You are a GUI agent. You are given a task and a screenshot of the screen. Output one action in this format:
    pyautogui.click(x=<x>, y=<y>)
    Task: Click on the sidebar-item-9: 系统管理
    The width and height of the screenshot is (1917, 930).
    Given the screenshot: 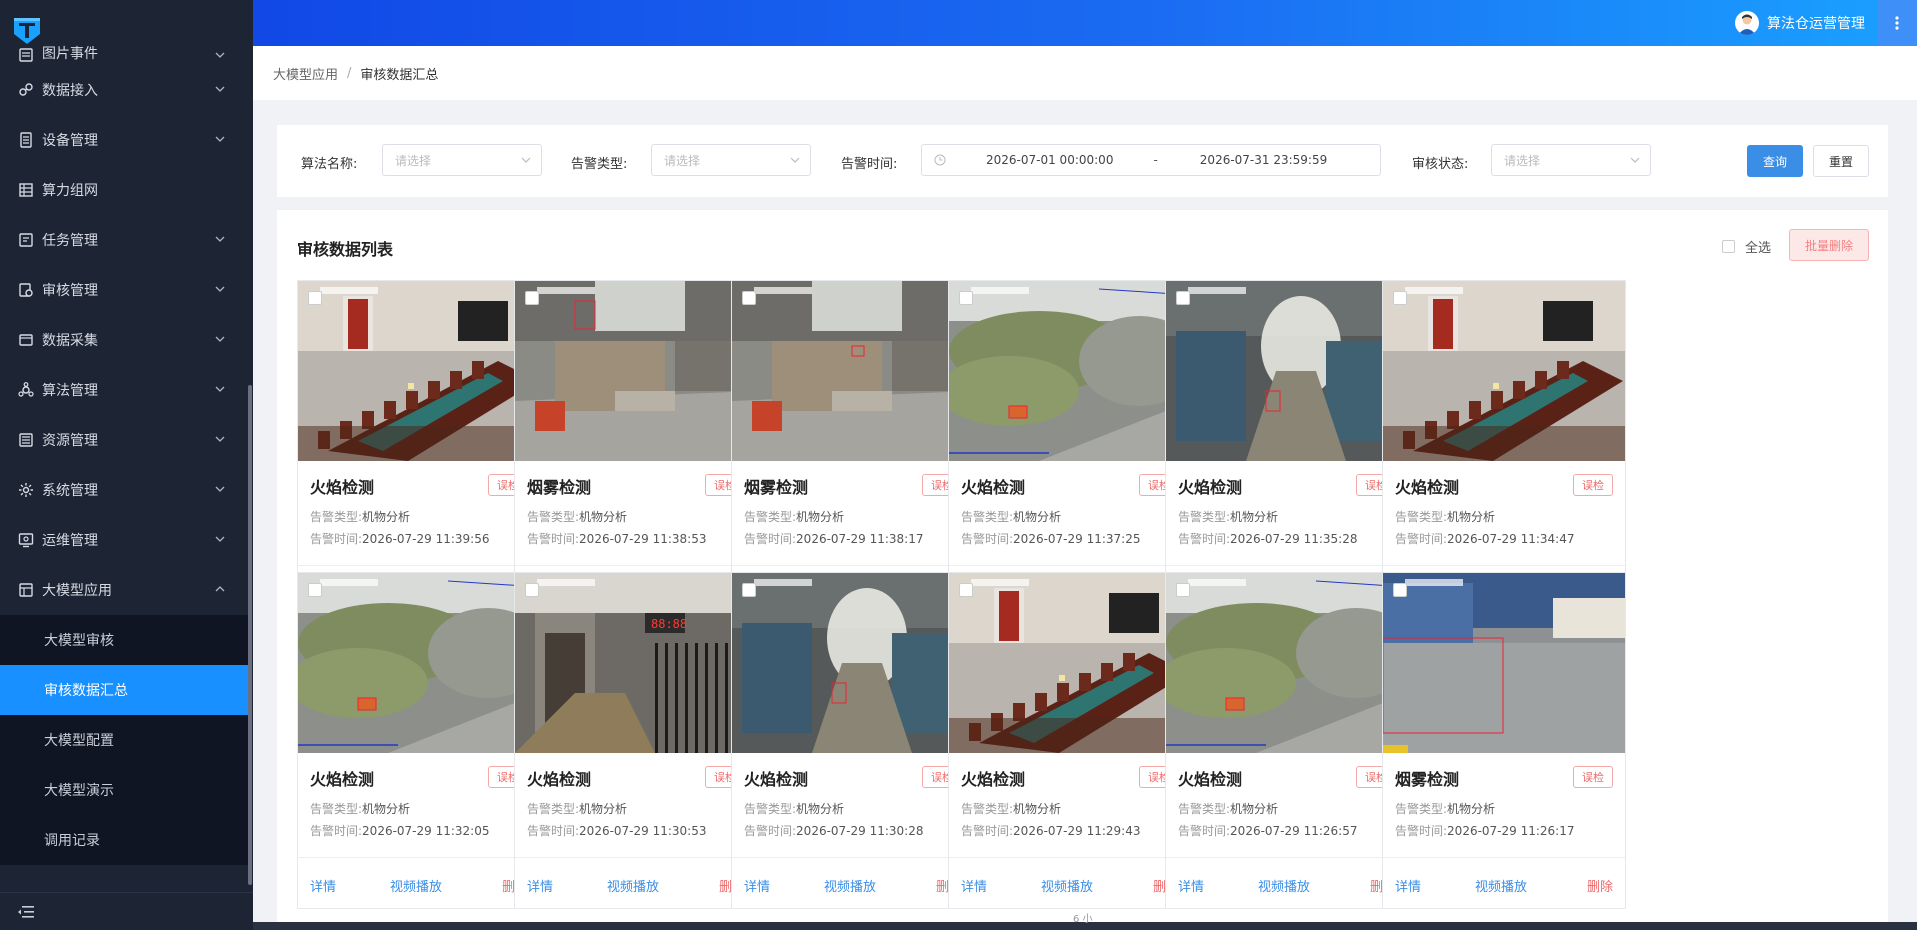 What is the action you would take?
    pyautogui.click(x=124, y=490)
    